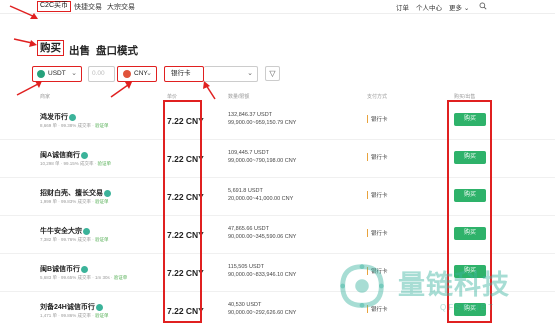  Describe the element at coordinates (69, 163) in the screenshot. I see `merchant-stats-text: 10,298 单 · 99.15% 成交率 ·` at that location.